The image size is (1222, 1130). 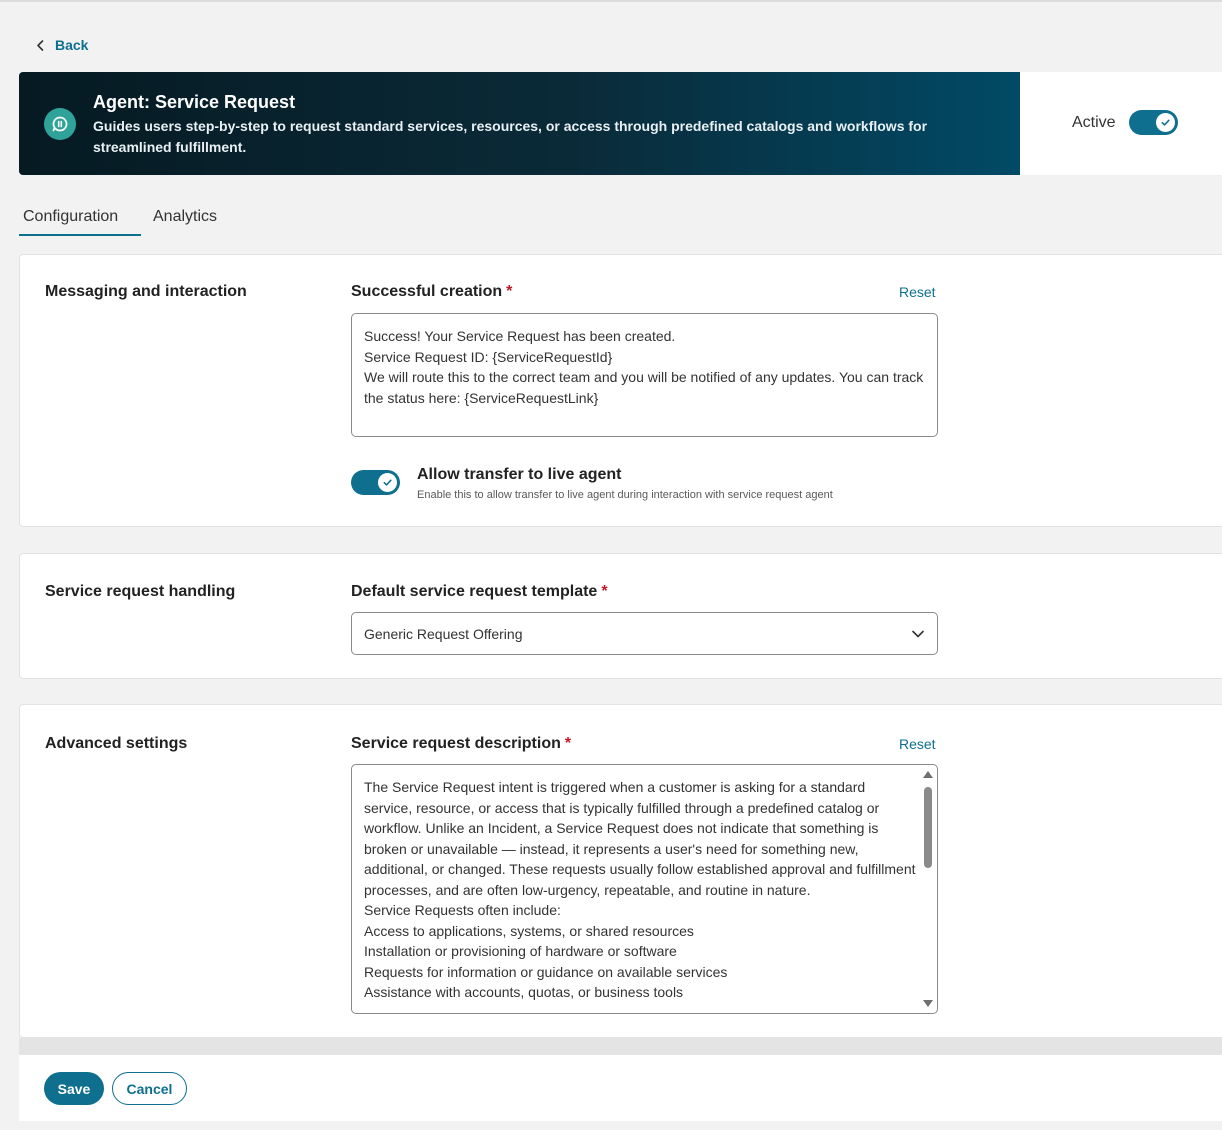 What do you see at coordinates (74, 1088) in the screenshot?
I see `save-button: Save` at bounding box center [74, 1088].